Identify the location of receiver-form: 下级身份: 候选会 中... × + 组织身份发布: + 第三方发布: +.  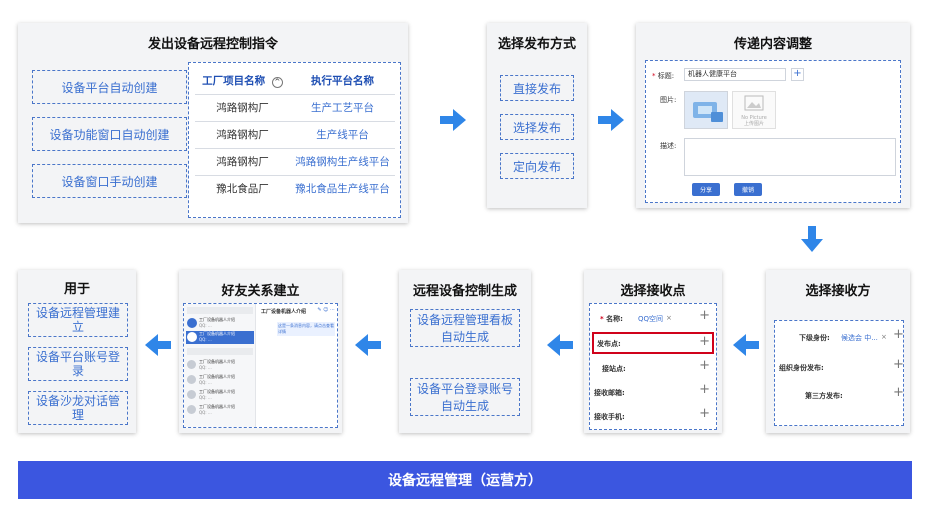
(839, 373).